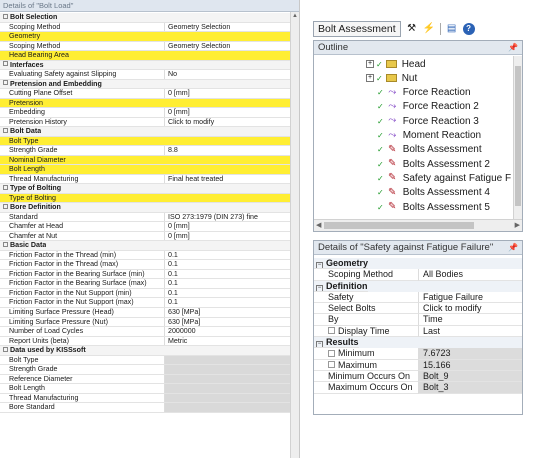 The image size is (540, 458). Describe the element at coordinates (145, 341) in the screenshot. I see `property-row-report-units-beta: Report Units (beta) Metric` at that location.